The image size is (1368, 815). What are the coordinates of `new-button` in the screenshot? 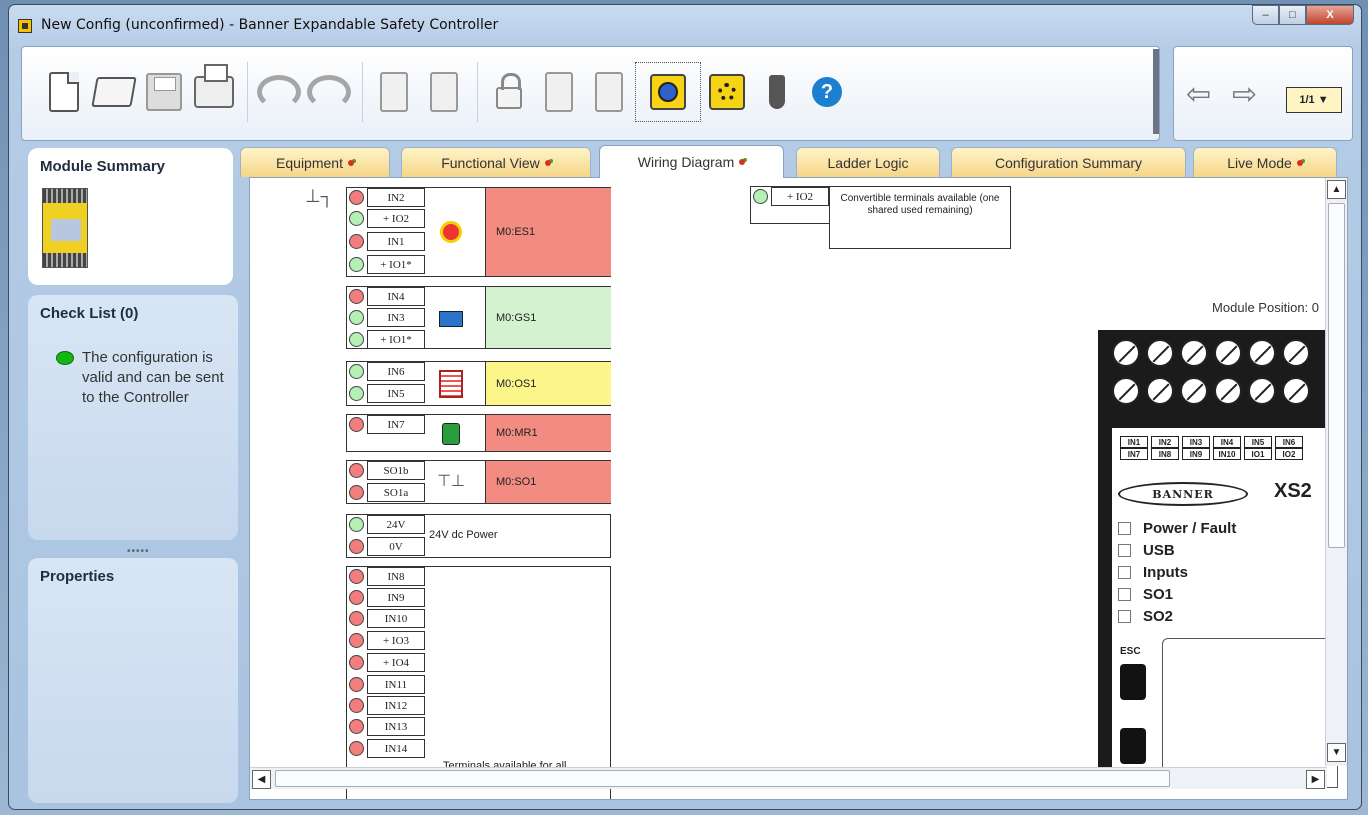 It's located at (64, 92).